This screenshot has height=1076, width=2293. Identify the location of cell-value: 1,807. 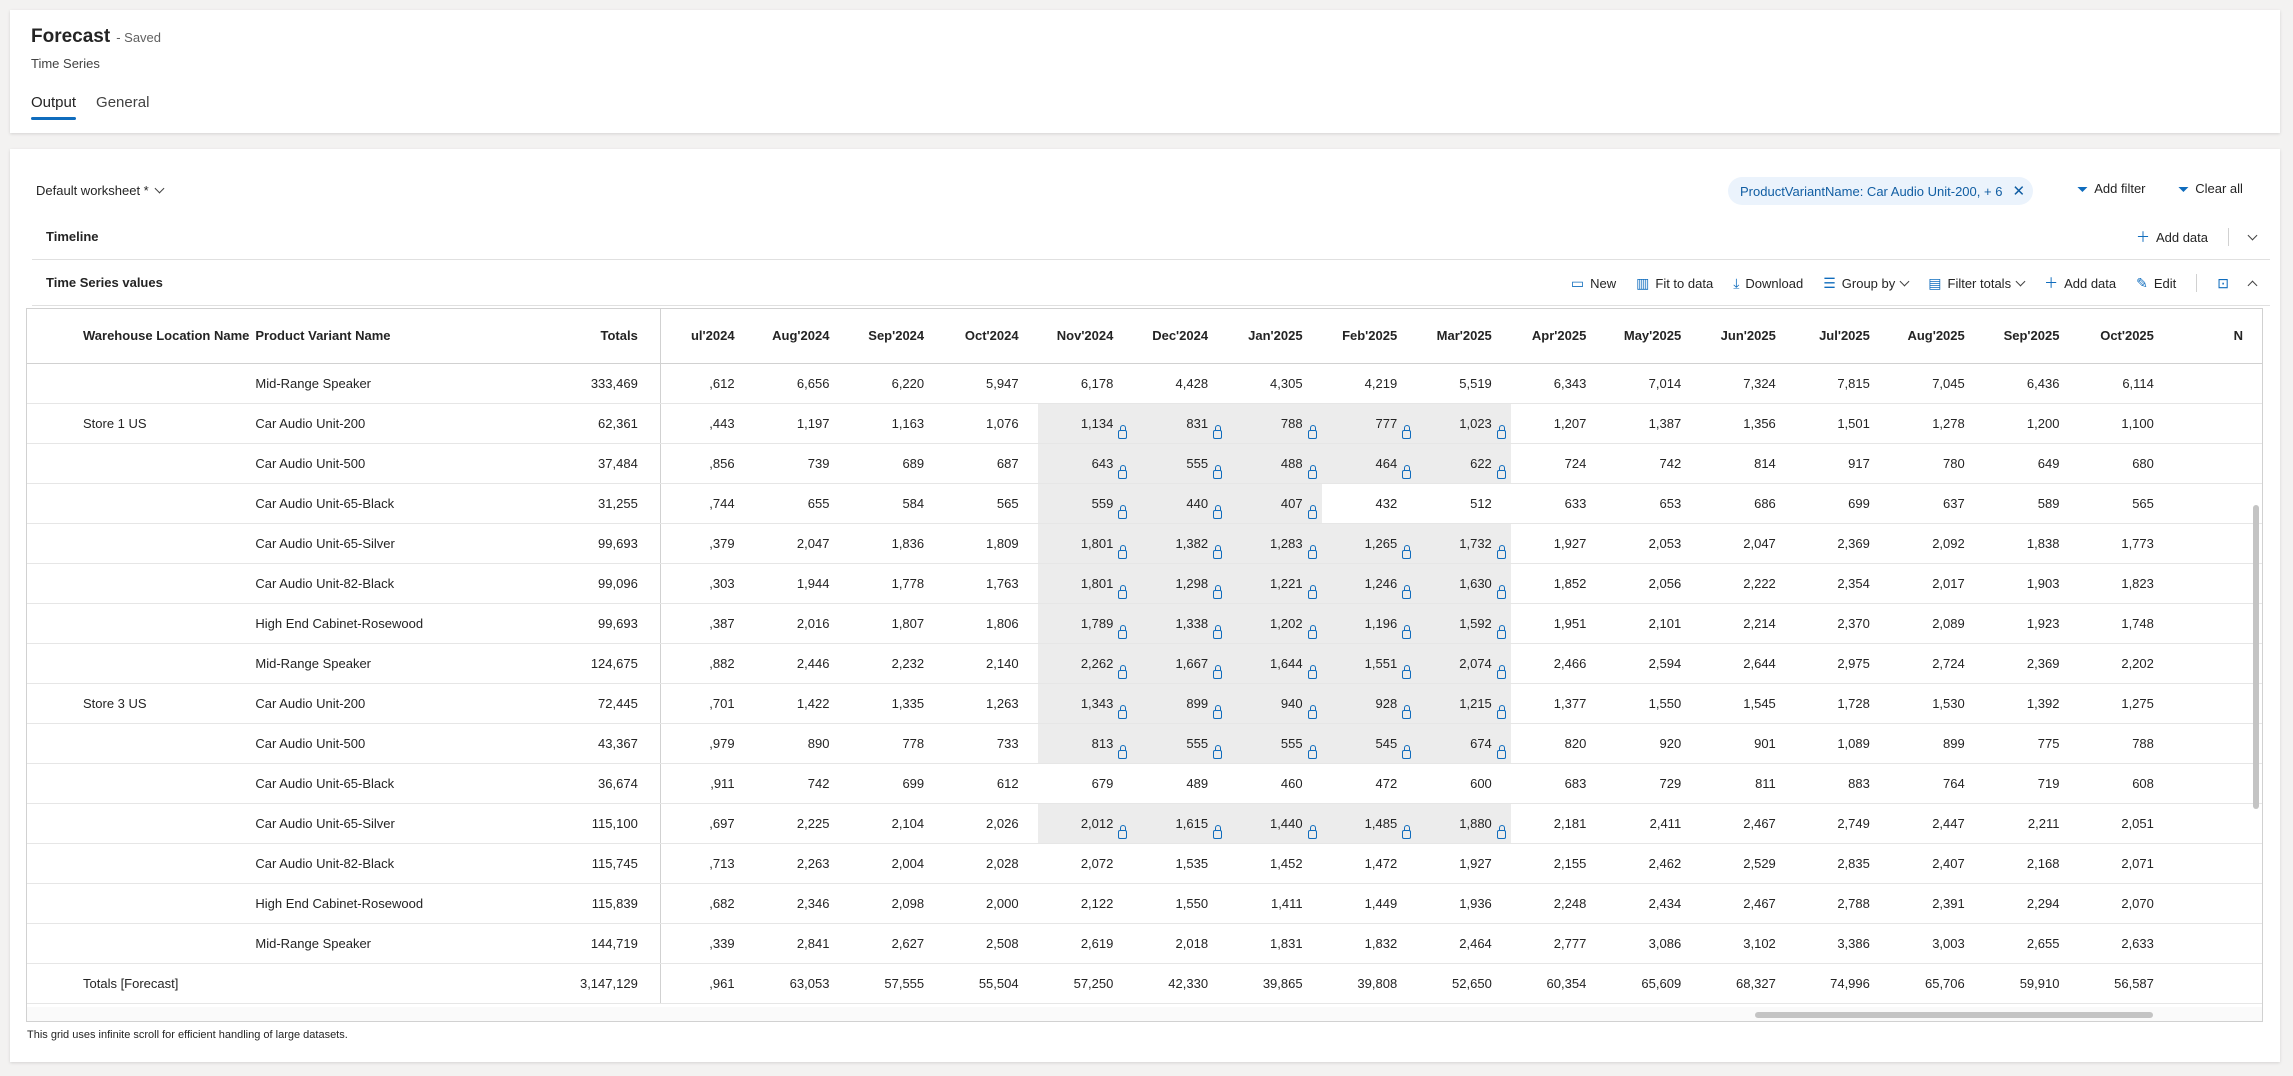
(896, 623).